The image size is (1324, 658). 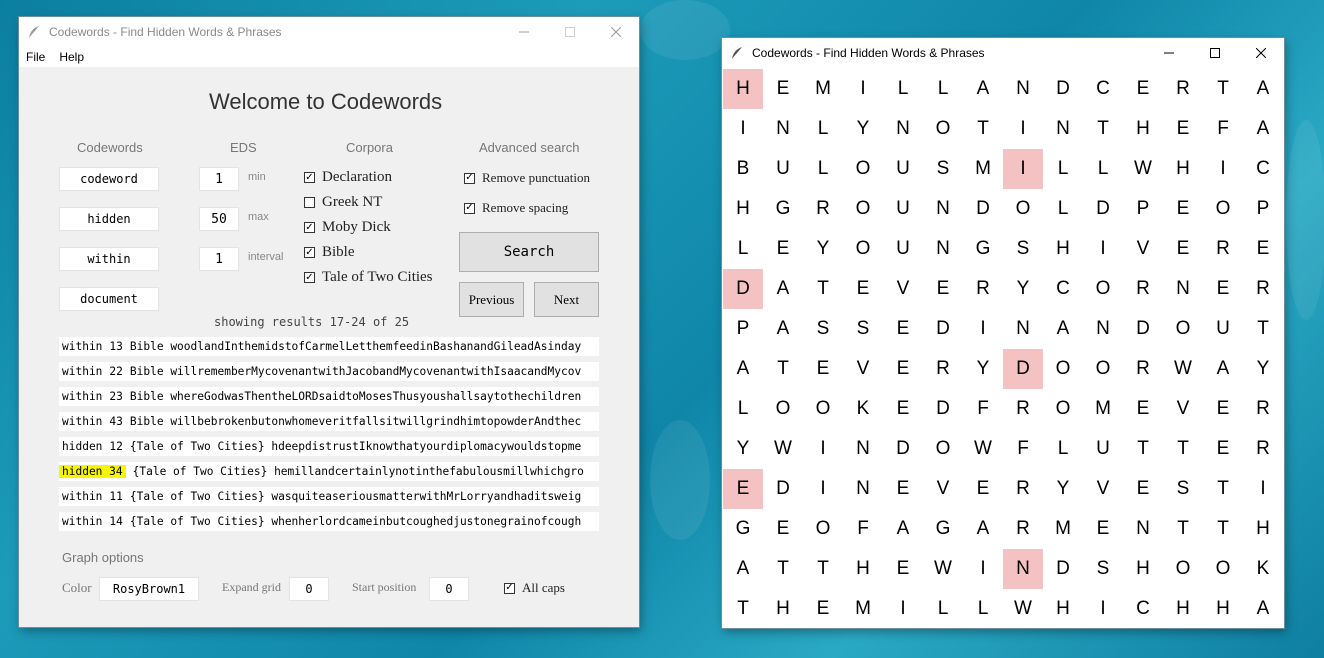 I want to click on checkbox-unchecked, so click(x=309, y=202).